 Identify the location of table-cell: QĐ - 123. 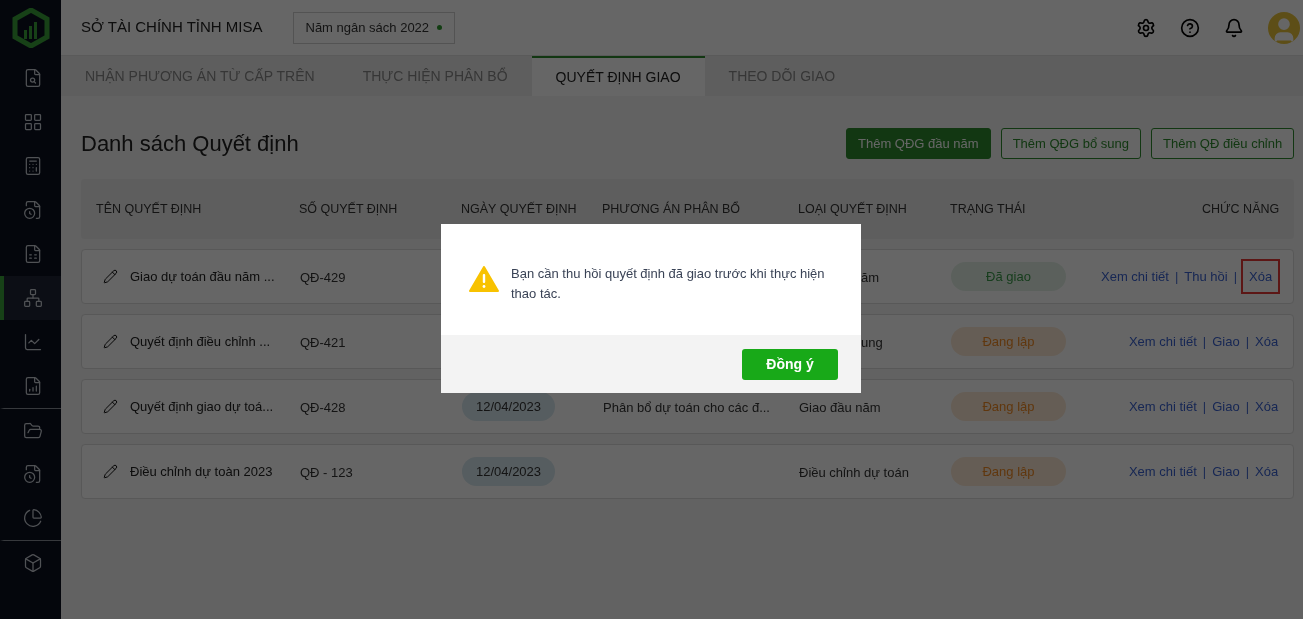
(326, 472).